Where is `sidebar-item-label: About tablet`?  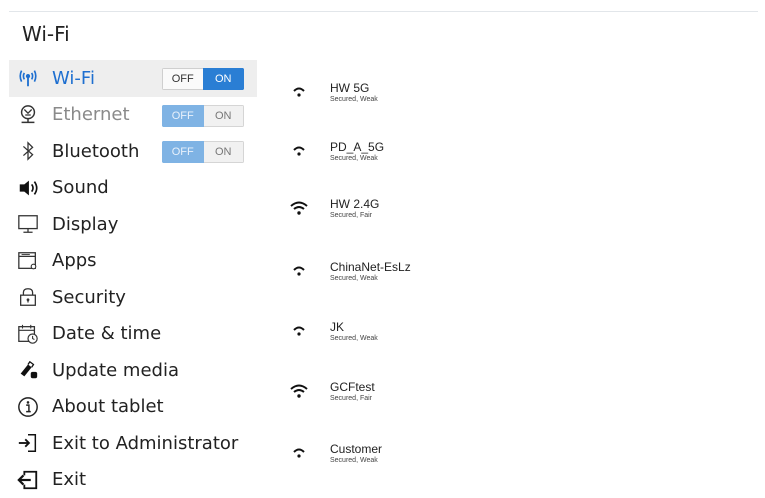
sidebar-item-label: About tablet is located at coordinates (108, 406).